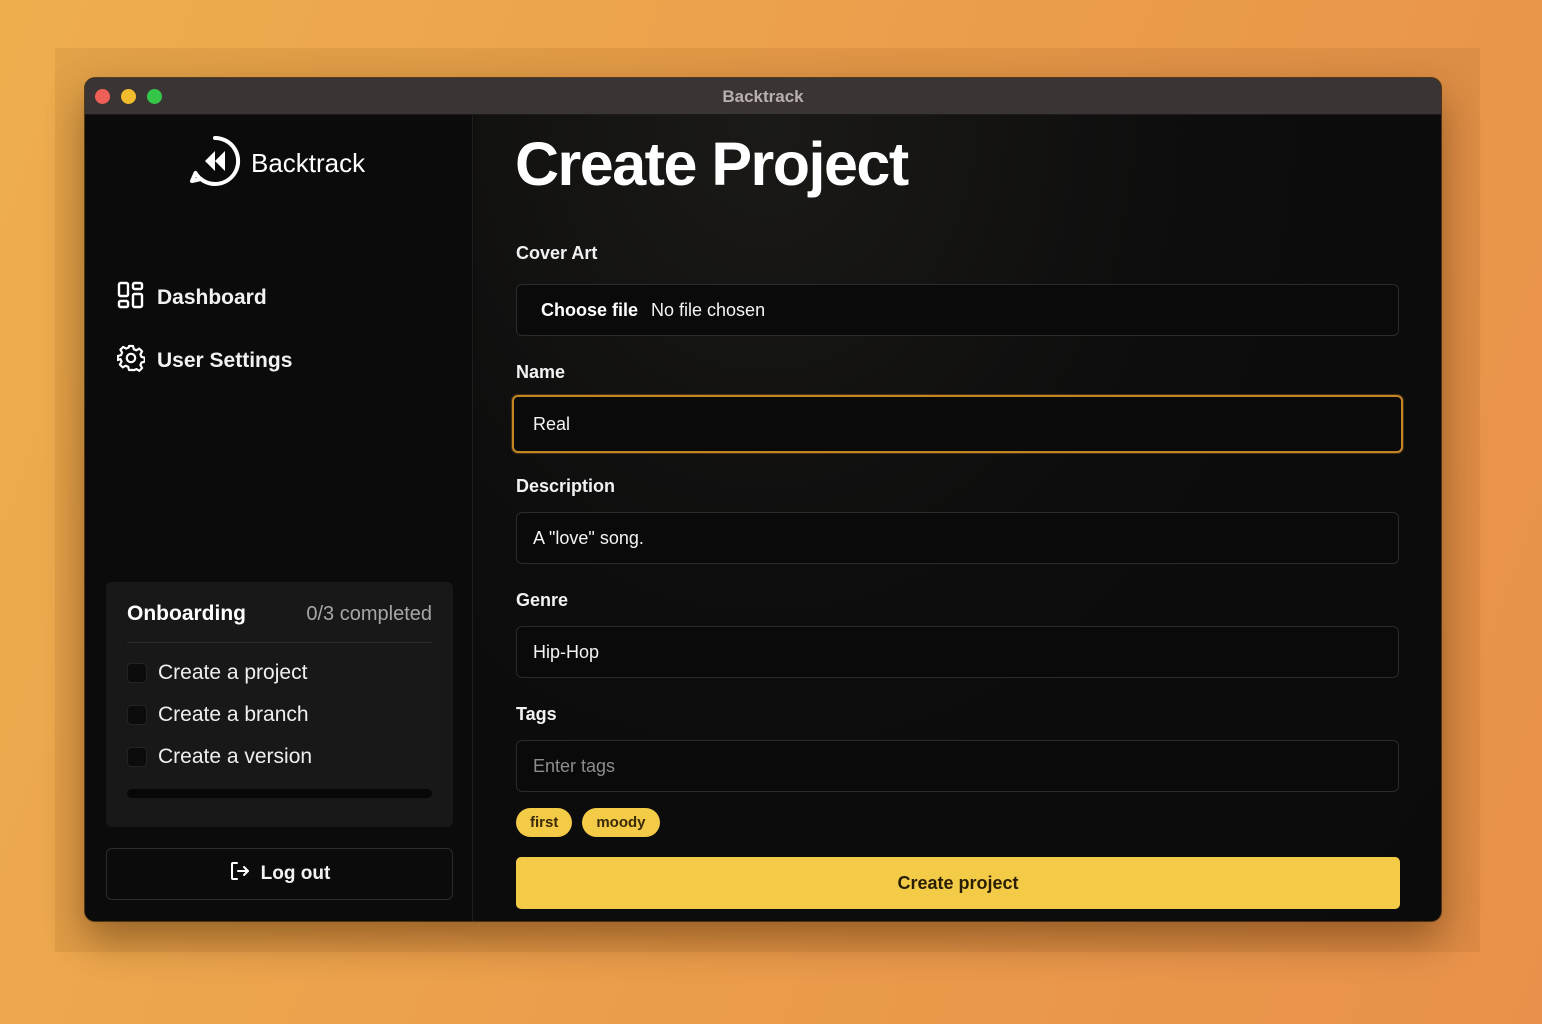 The image size is (1542, 1024). What do you see at coordinates (536, 714) in the screenshot?
I see `tags-label: Tags` at bounding box center [536, 714].